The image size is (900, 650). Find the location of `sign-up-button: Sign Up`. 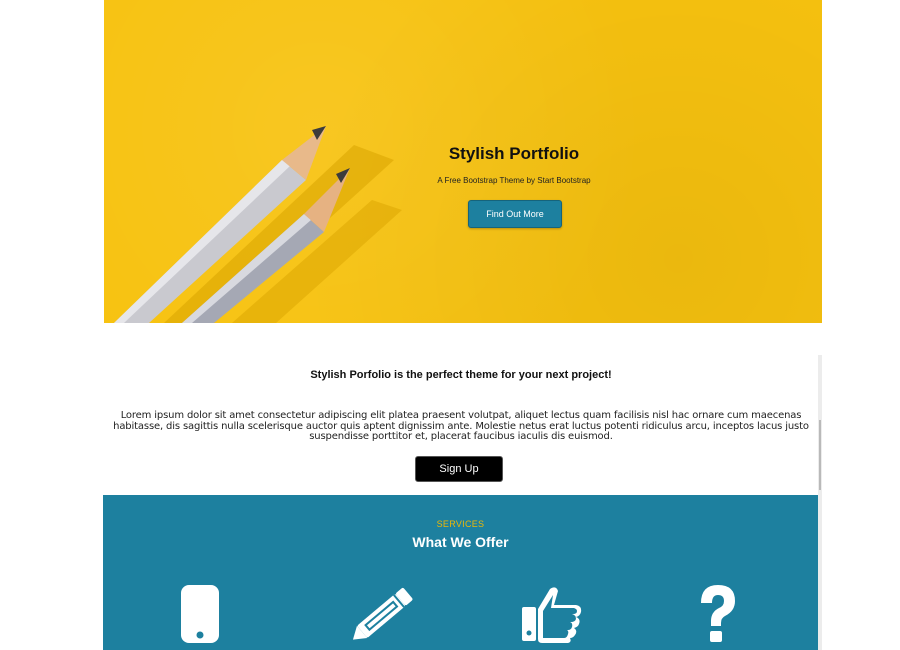

sign-up-button: Sign Up is located at coordinates (459, 469).